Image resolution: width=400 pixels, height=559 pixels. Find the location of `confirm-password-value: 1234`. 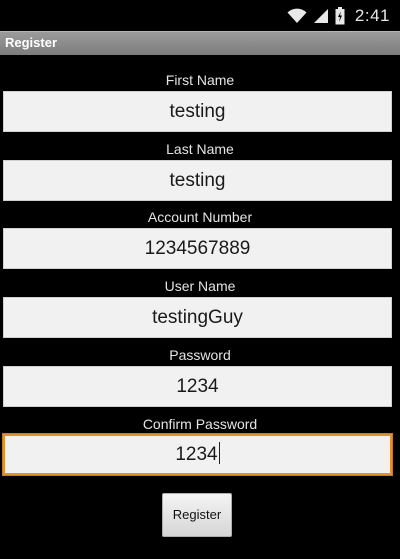

confirm-password-value: 1234 is located at coordinates (196, 454).